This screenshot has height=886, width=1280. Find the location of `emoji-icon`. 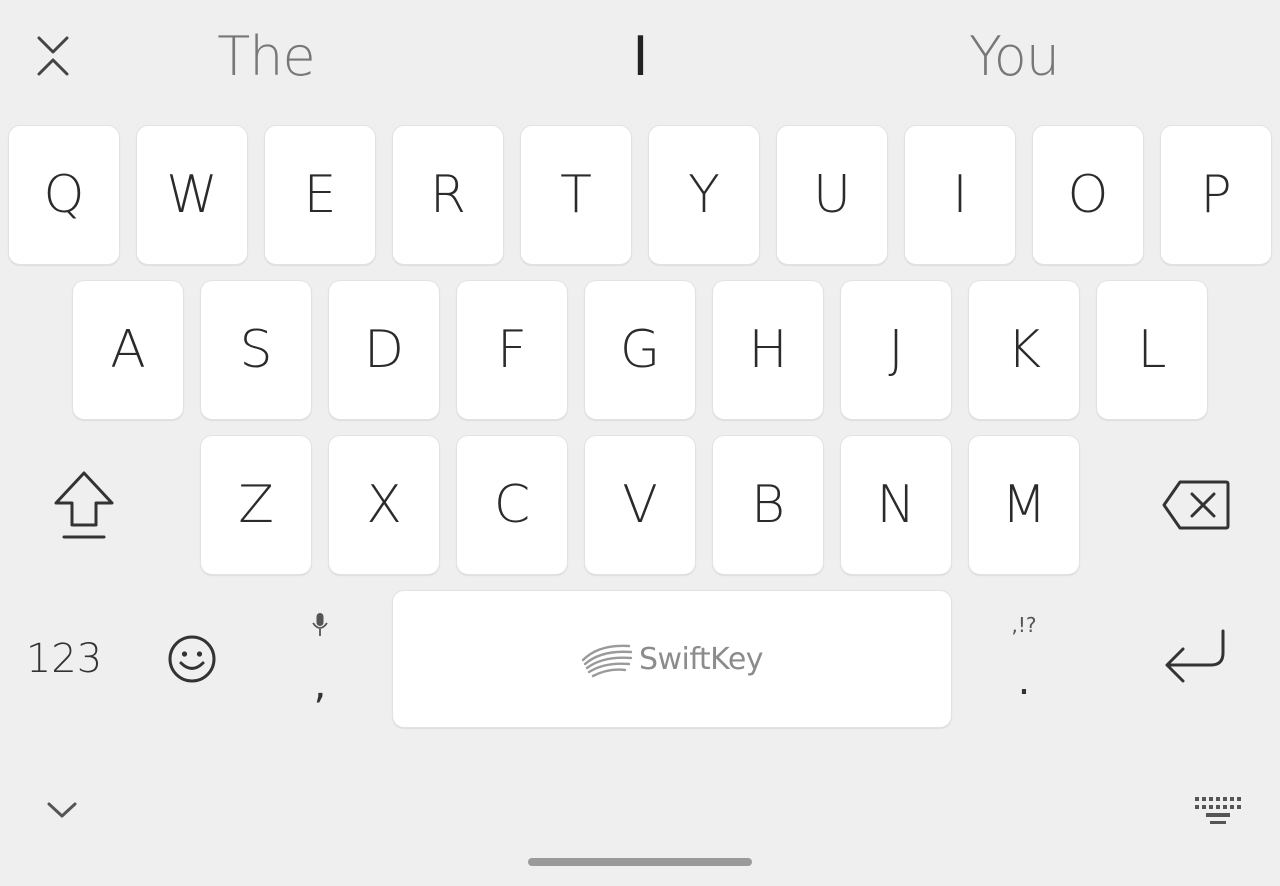

emoji-icon is located at coordinates (192, 659).